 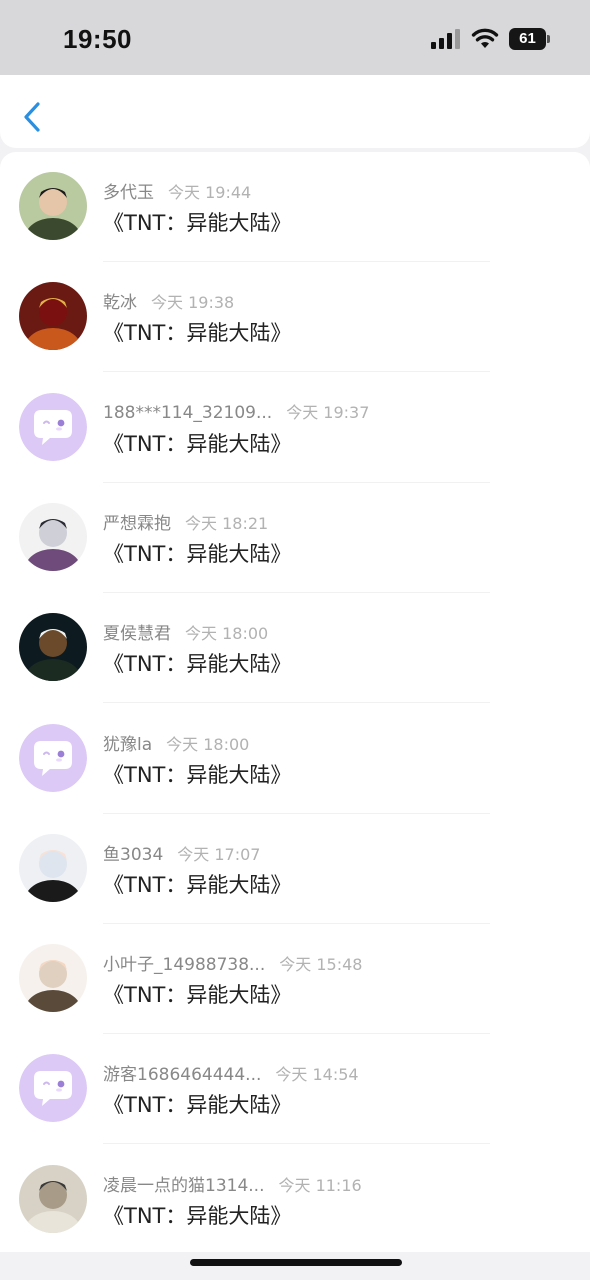 What do you see at coordinates (295, 979) in the screenshot?
I see `list-item: 小叶子_14988738... 今天 15:48 《TNT：异能大陆》` at bounding box center [295, 979].